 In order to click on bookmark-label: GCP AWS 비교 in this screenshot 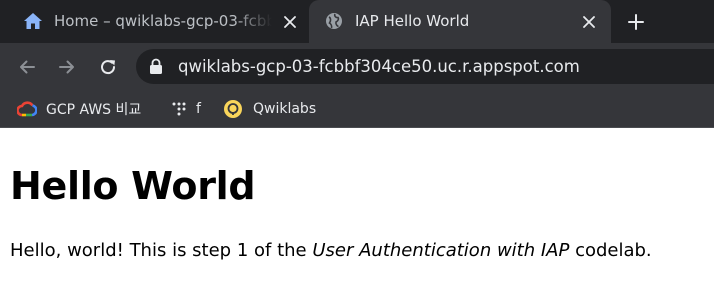, I will do `click(94, 109)`.